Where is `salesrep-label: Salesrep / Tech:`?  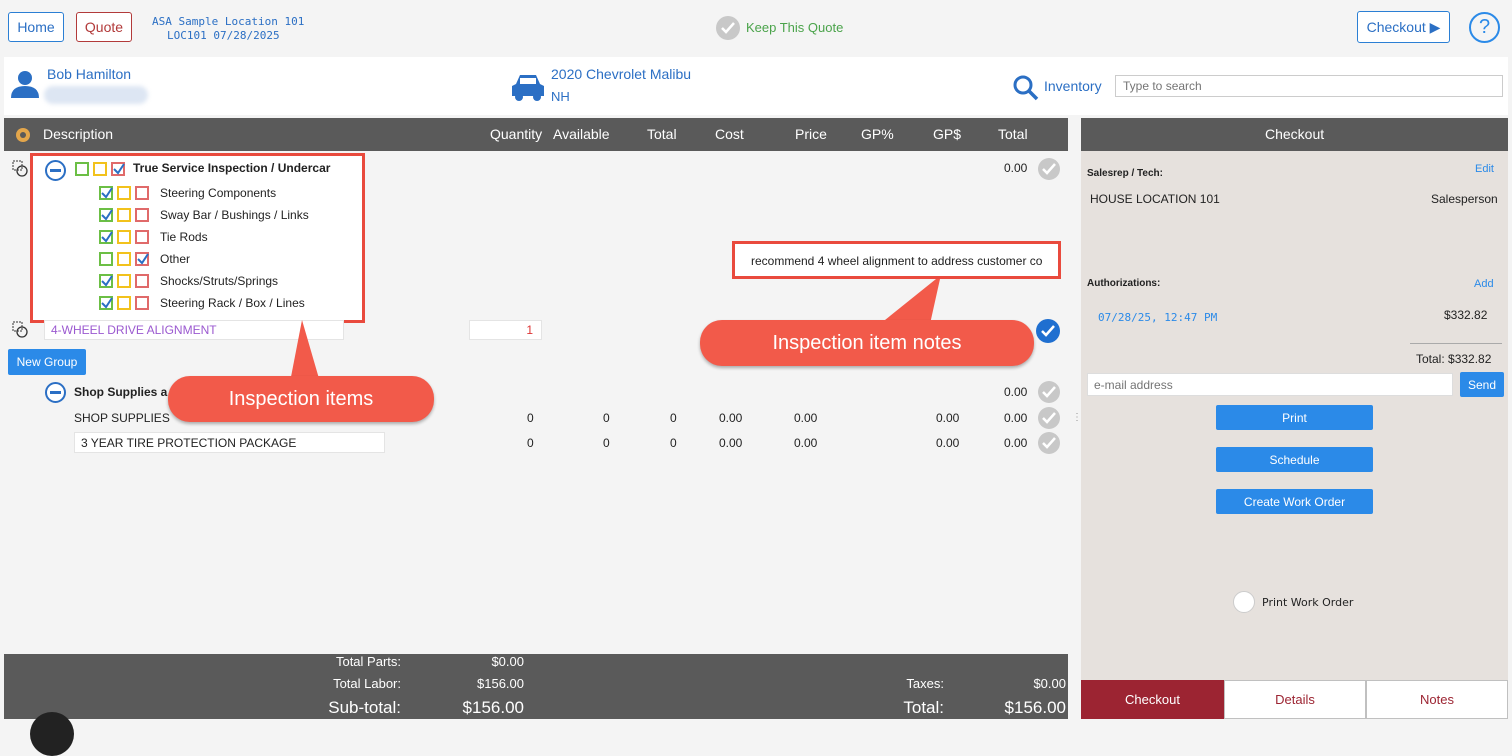 salesrep-label: Salesrep / Tech: is located at coordinates (1125, 173).